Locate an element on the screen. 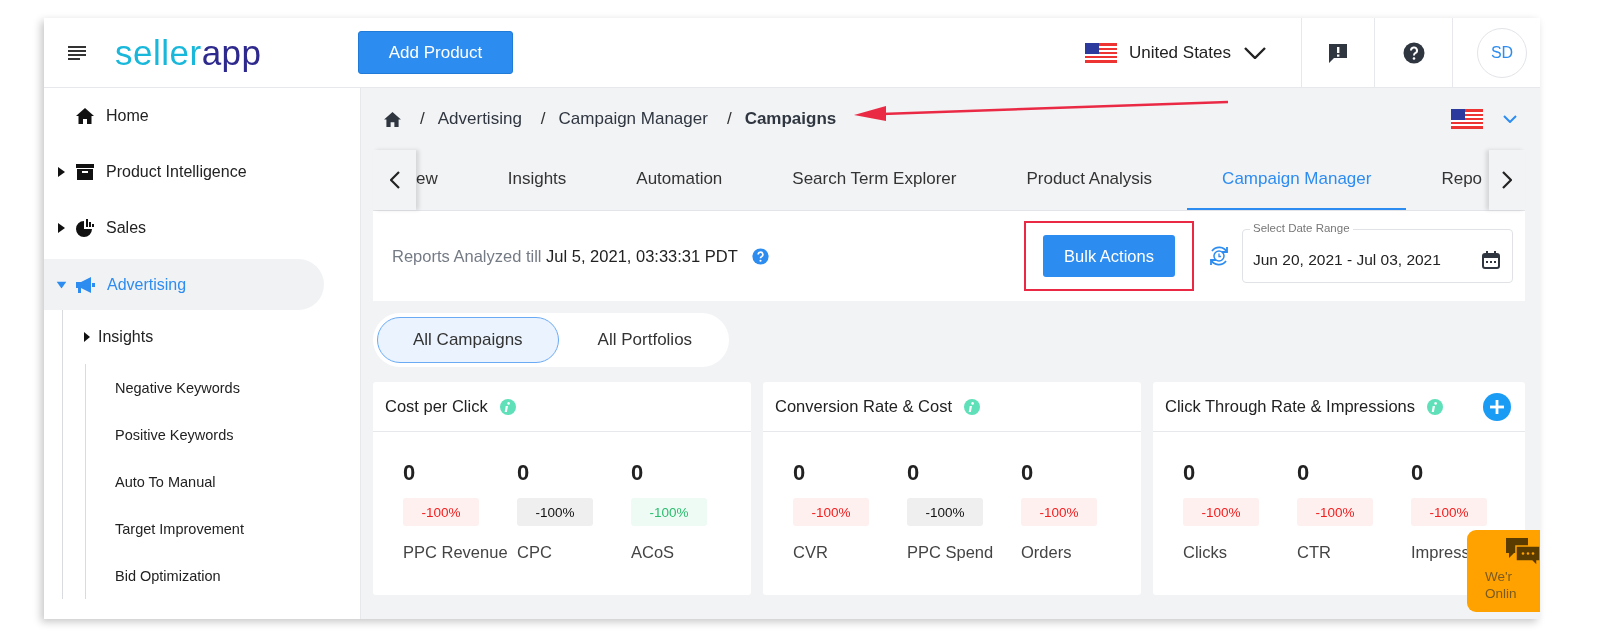  sidebar-item: Bid Optimization is located at coordinates (168, 575).